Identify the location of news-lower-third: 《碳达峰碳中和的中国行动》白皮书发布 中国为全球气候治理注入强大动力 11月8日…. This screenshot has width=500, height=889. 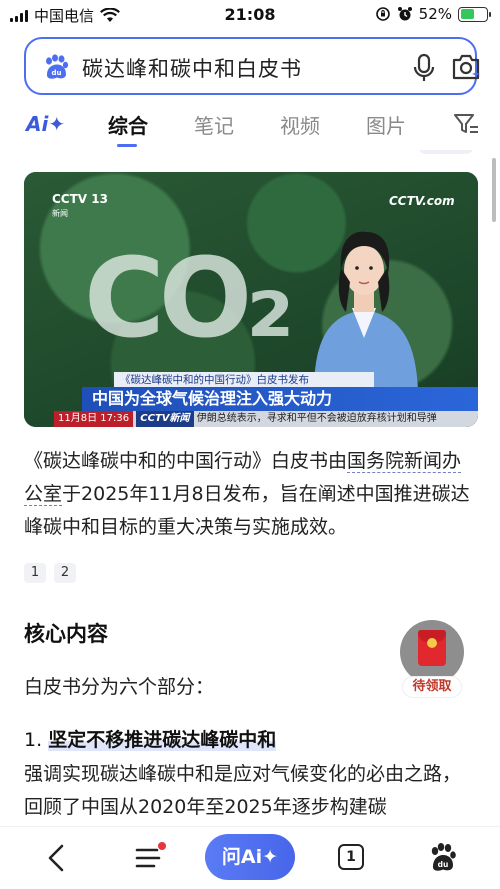
(266, 399).